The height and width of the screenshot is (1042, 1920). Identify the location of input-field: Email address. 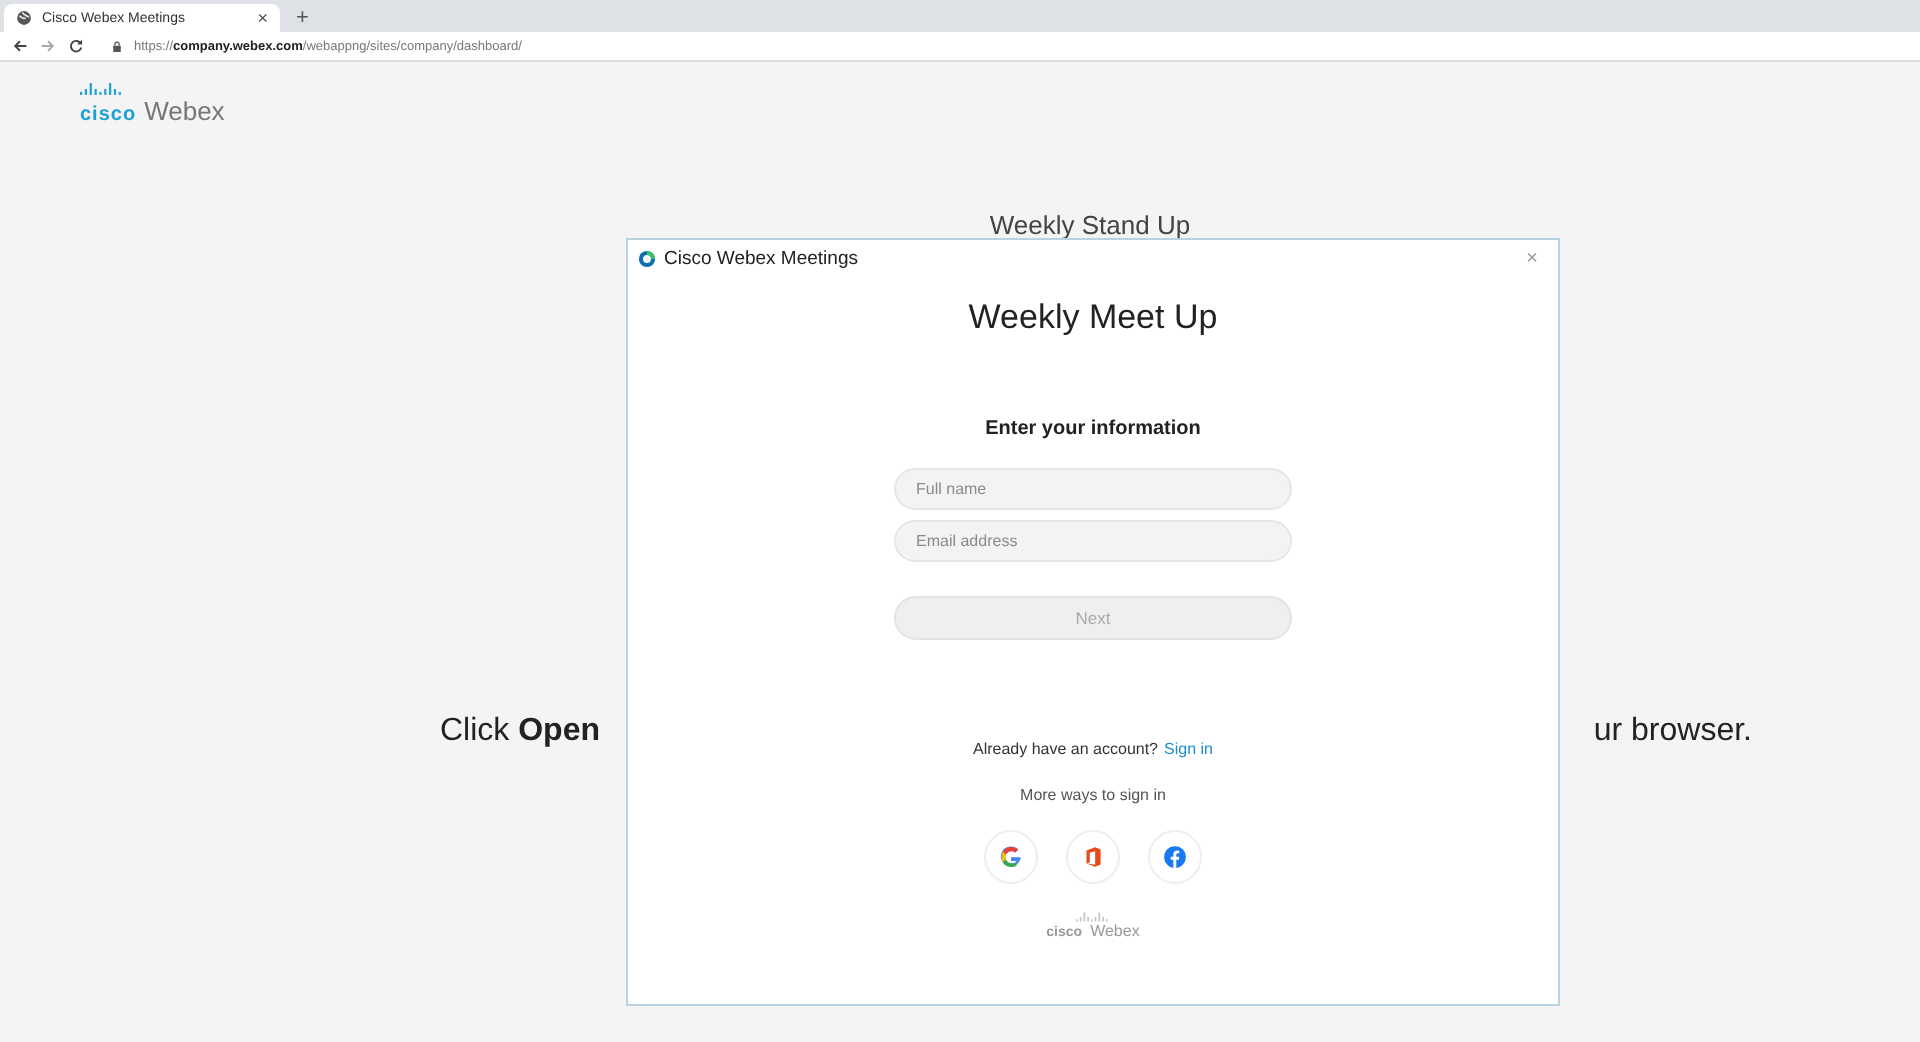
(1093, 541).